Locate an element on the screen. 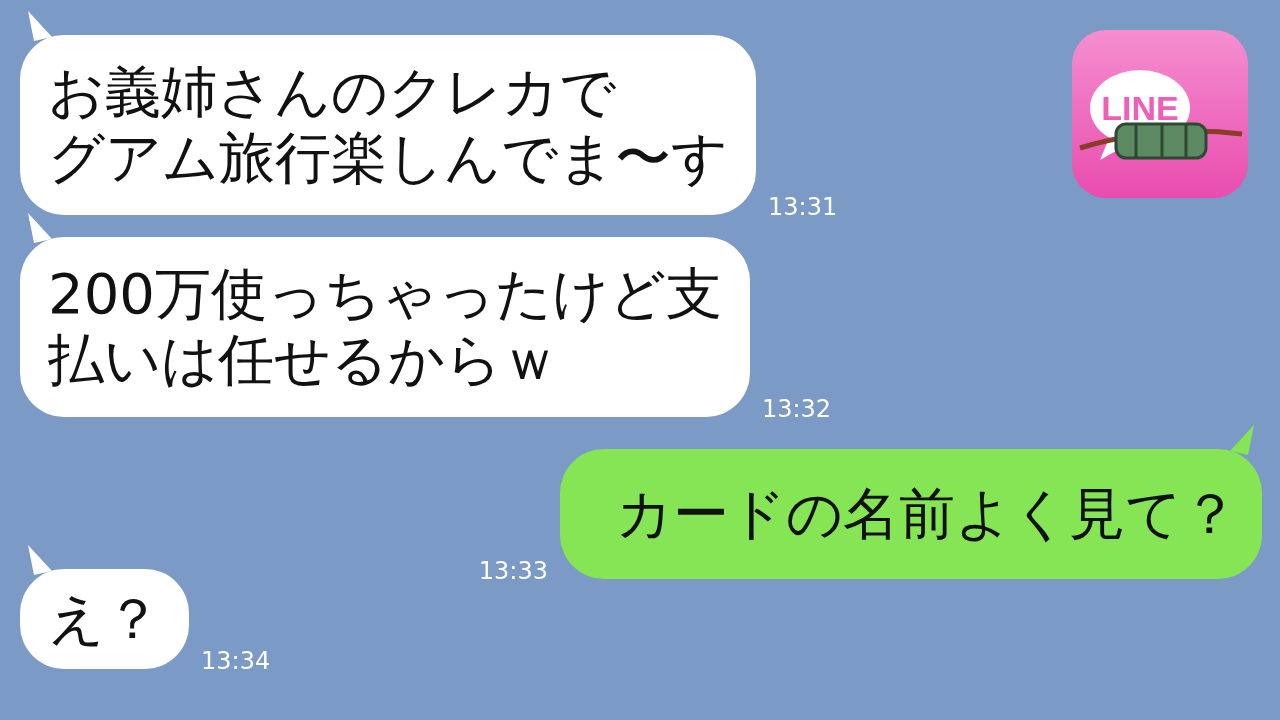 The image size is (1280, 720). message-text: 200万使っちゃったけど支 is located at coordinates (385, 294).